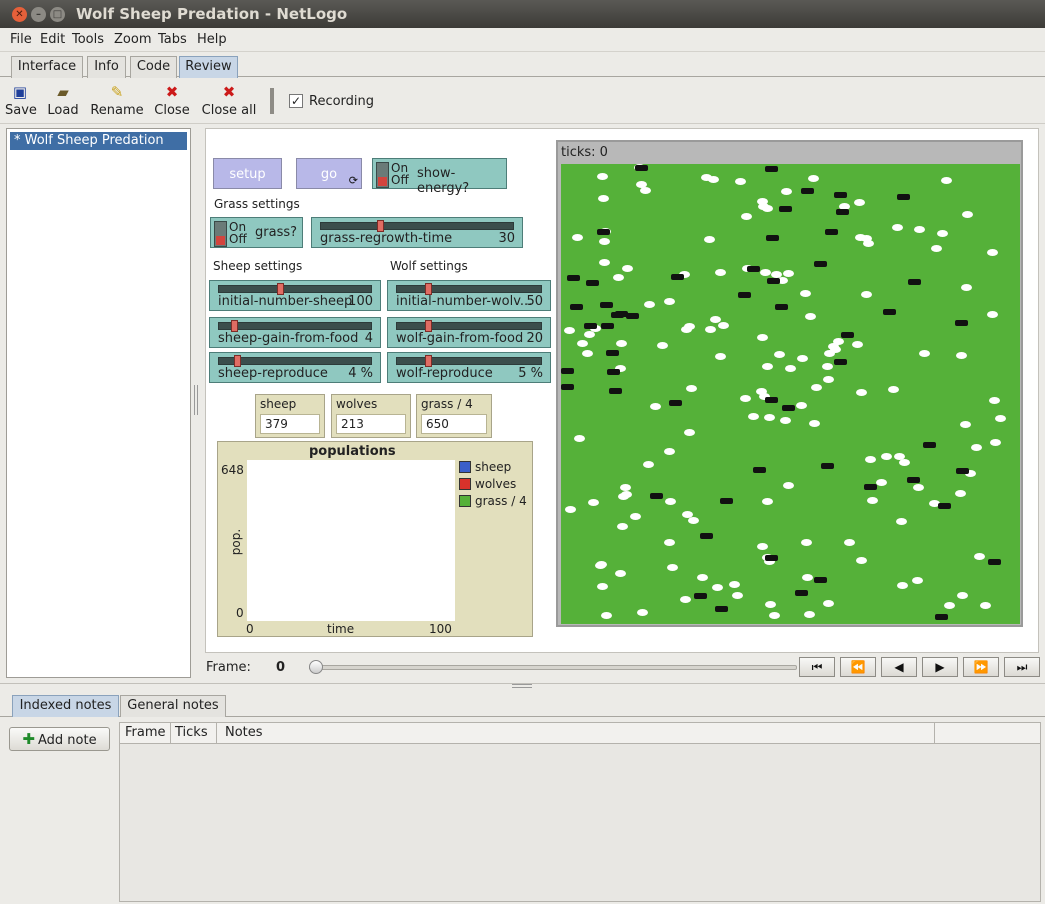  I want to click on tab-info: Info, so click(106, 67).